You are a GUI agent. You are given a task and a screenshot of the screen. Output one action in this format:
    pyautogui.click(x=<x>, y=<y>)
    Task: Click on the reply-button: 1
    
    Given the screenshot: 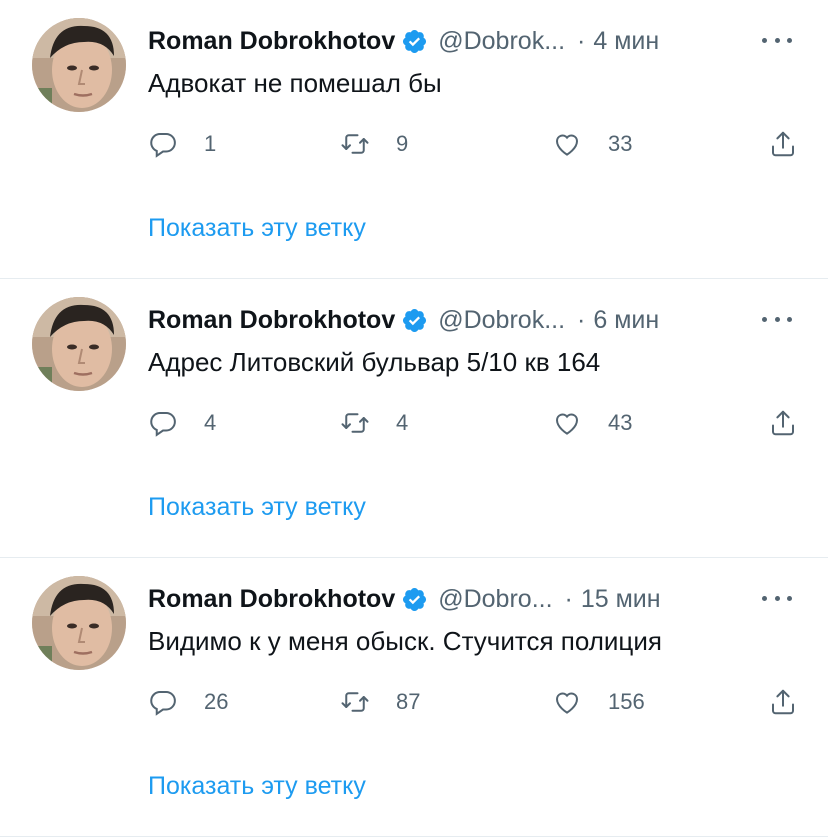 What is the action you would take?
    pyautogui.click(x=182, y=144)
    